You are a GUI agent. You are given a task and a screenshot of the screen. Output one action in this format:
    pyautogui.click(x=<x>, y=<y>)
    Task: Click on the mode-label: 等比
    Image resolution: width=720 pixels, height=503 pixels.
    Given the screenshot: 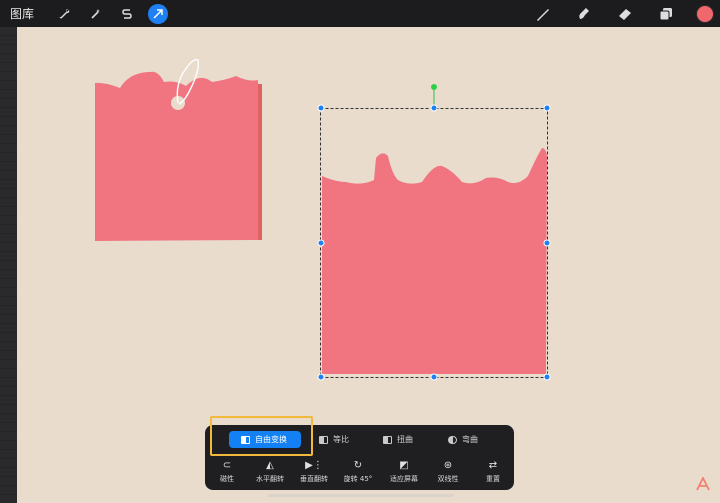 What is the action you would take?
    pyautogui.click(x=341, y=439)
    